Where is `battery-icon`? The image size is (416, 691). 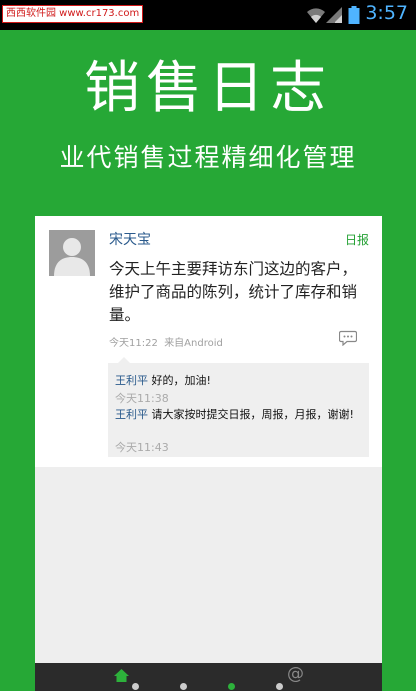 battery-icon is located at coordinates (354, 17).